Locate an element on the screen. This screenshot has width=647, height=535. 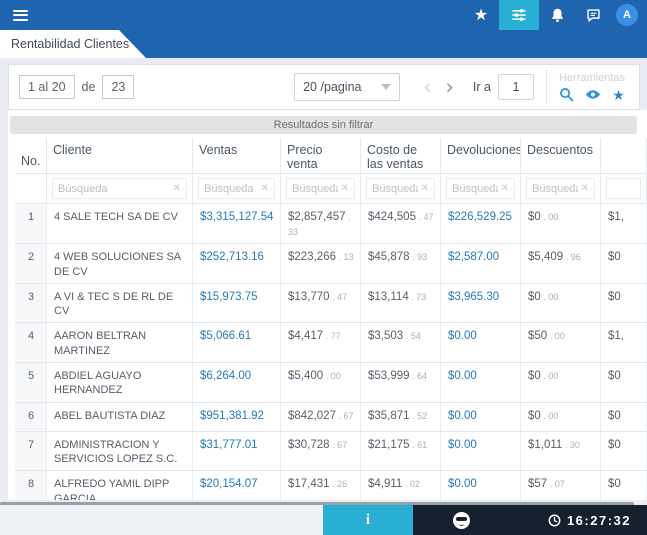
cell-extra: $1, is located at coordinates (624, 224).